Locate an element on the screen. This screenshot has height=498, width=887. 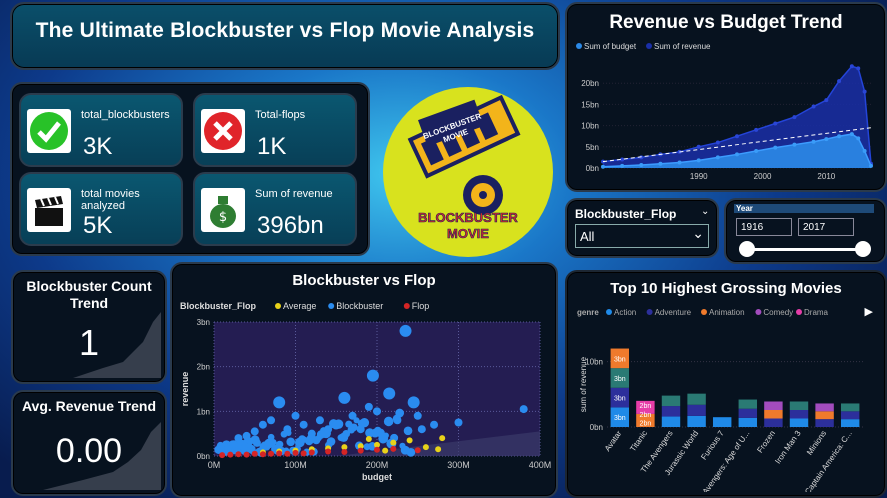
card-value: 1 is located at coordinates (89, 343).